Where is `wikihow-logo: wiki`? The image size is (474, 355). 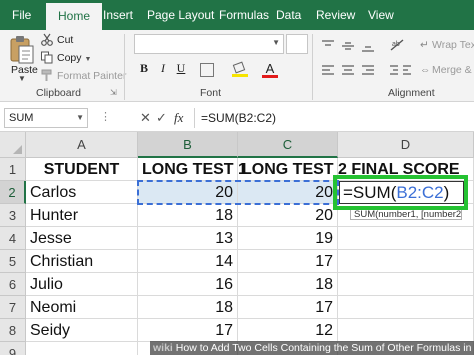 wikihow-logo: wiki is located at coordinates (163, 348).